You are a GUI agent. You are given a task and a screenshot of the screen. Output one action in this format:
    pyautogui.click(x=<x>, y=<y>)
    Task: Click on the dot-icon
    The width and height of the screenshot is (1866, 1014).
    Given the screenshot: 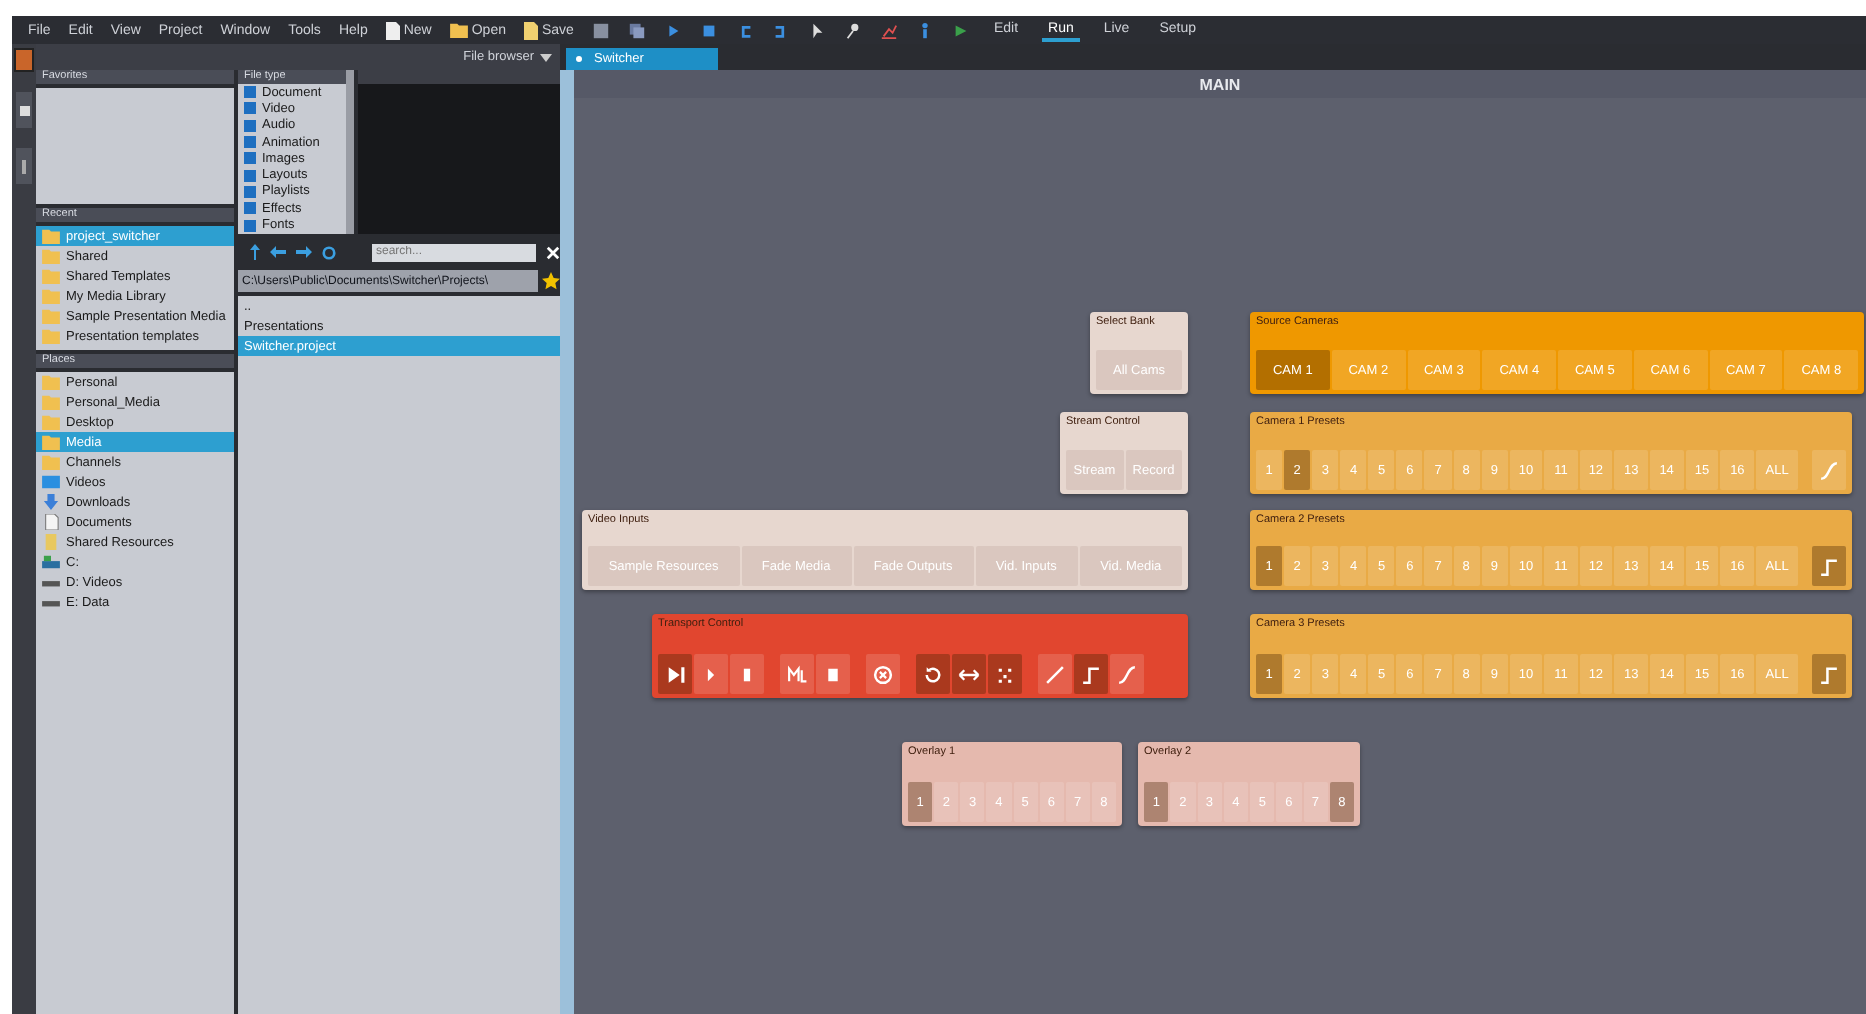 What is the action you would take?
    pyautogui.click(x=579, y=59)
    